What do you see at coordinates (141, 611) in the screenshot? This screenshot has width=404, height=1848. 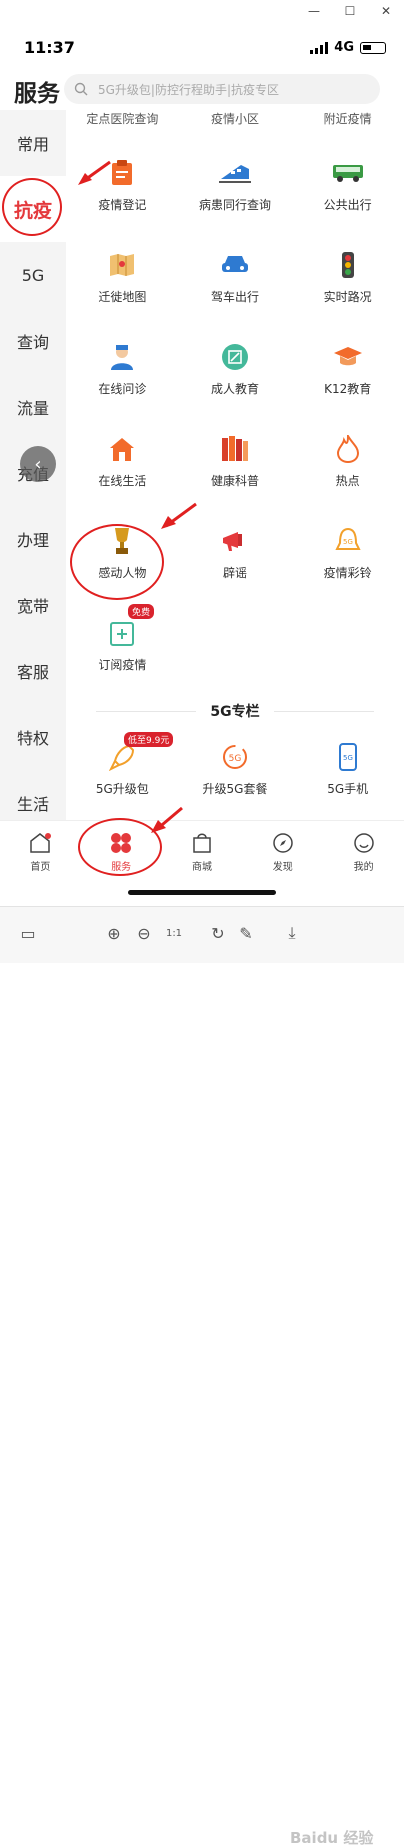 I see `free-badge: 免费` at bounding box center [141, 611].